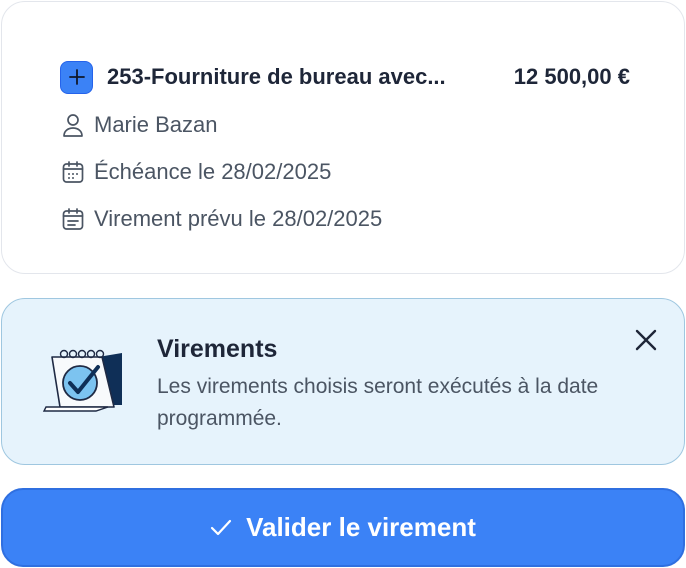 This screenshot has width=686, height=568. What do you see at coordinates (217, 349) in the screenshot?
I see `banner-title: Virements` at bounding box center [217, 349].